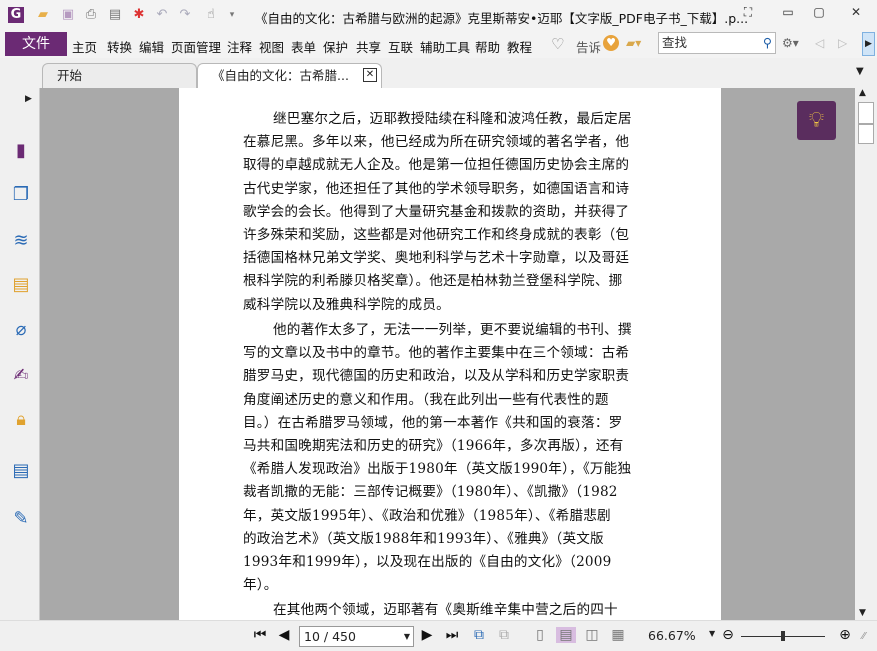  I want to click on tab-document: 《自由的文化：古希腊... ✕, so click(289, 75).